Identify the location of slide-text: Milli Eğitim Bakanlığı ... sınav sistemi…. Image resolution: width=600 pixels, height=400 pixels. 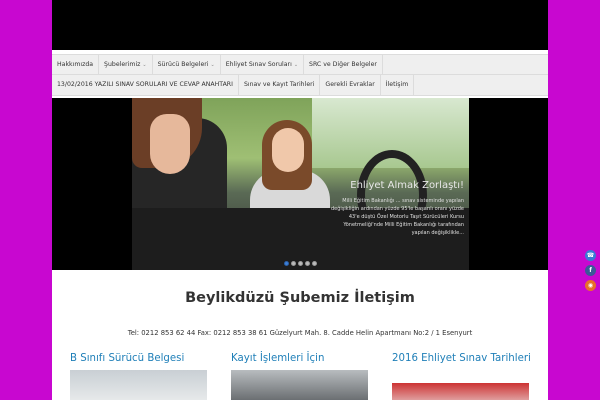
(397, 217).